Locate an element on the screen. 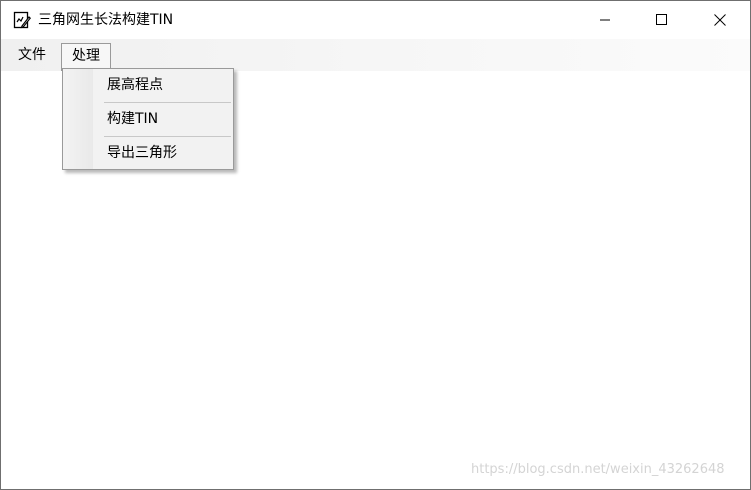  minimize-button is located at coordinates (605, 20).